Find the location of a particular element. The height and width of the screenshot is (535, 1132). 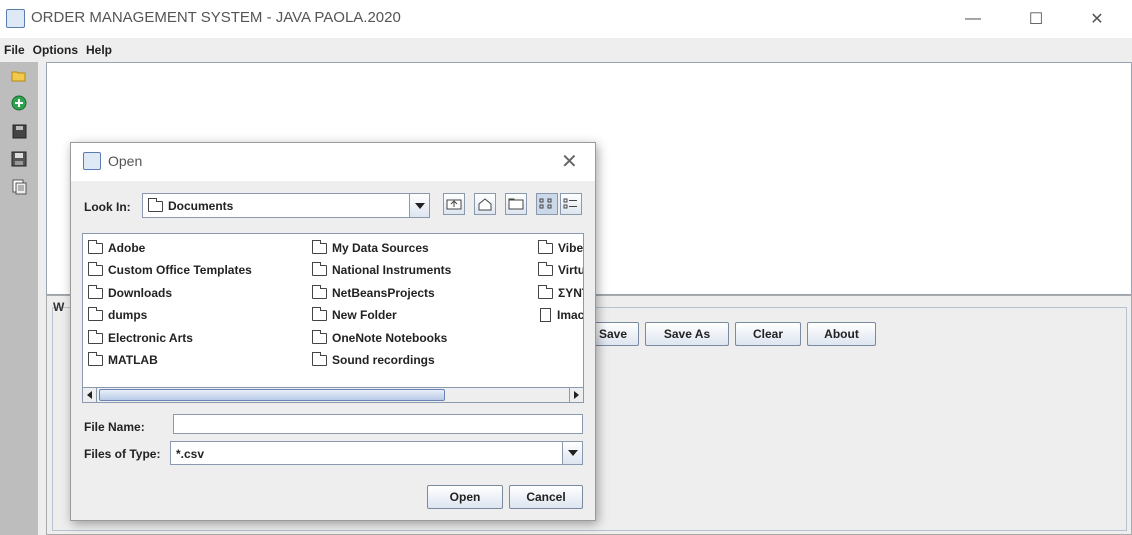

list-item: Vibe is located at coordinates (560, 248).